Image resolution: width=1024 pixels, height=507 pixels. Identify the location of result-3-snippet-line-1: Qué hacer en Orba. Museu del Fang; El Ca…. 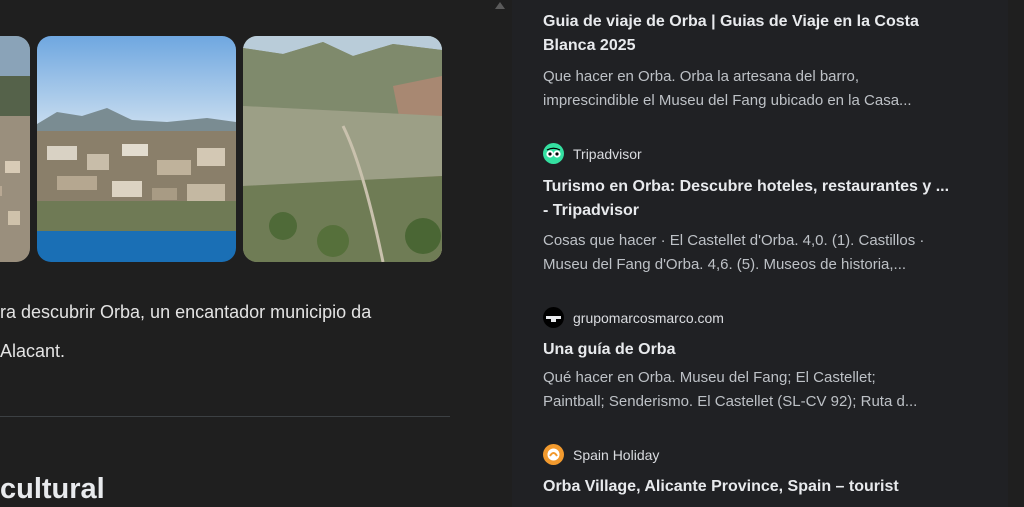
(709, 377).